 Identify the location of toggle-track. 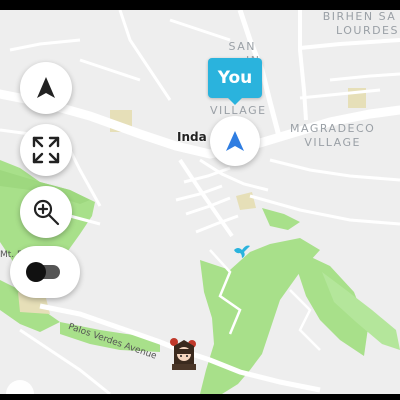
(43, 272).